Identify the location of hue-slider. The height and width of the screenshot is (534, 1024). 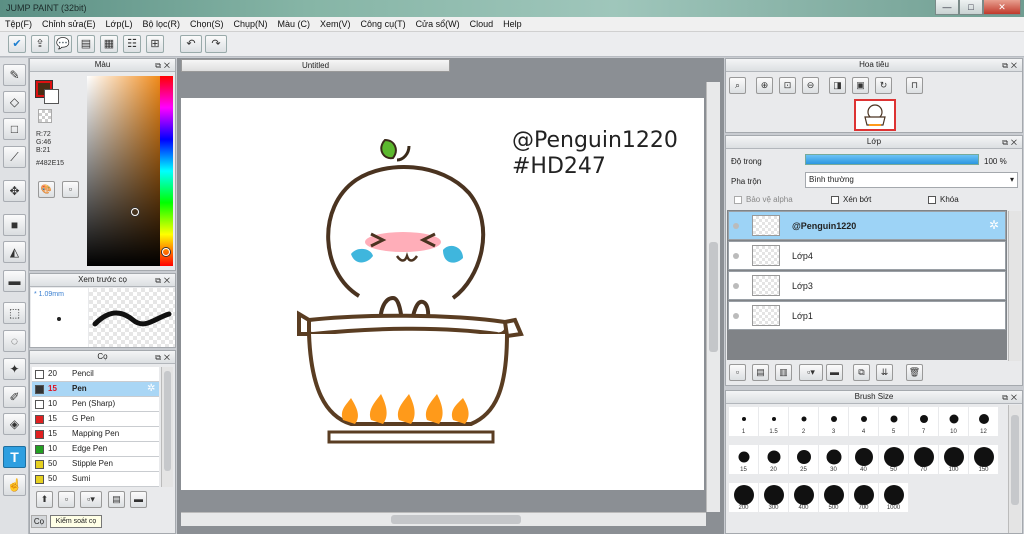
(166, 171).